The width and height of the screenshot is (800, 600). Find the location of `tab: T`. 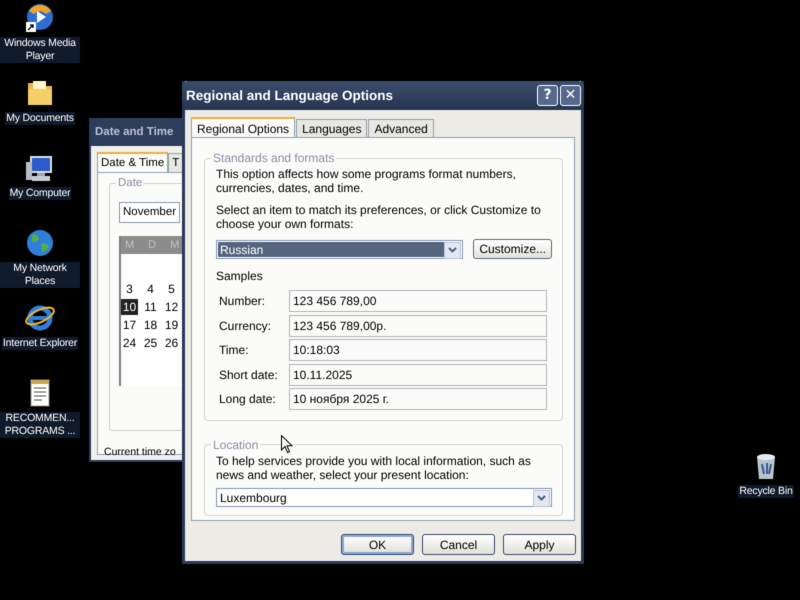

tab: T is located at coordinates (175, 162).